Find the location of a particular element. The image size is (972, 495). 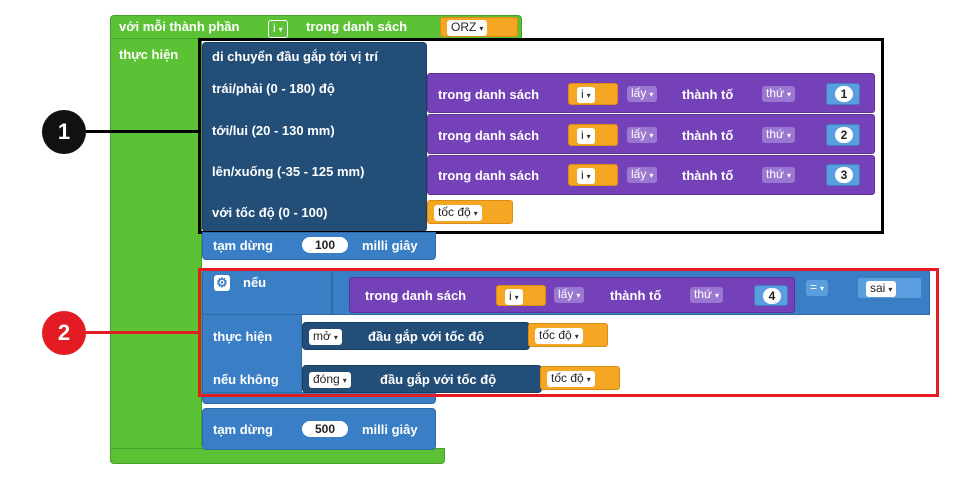

pause2-unit: milli giây is located at coordinates (390, 429).